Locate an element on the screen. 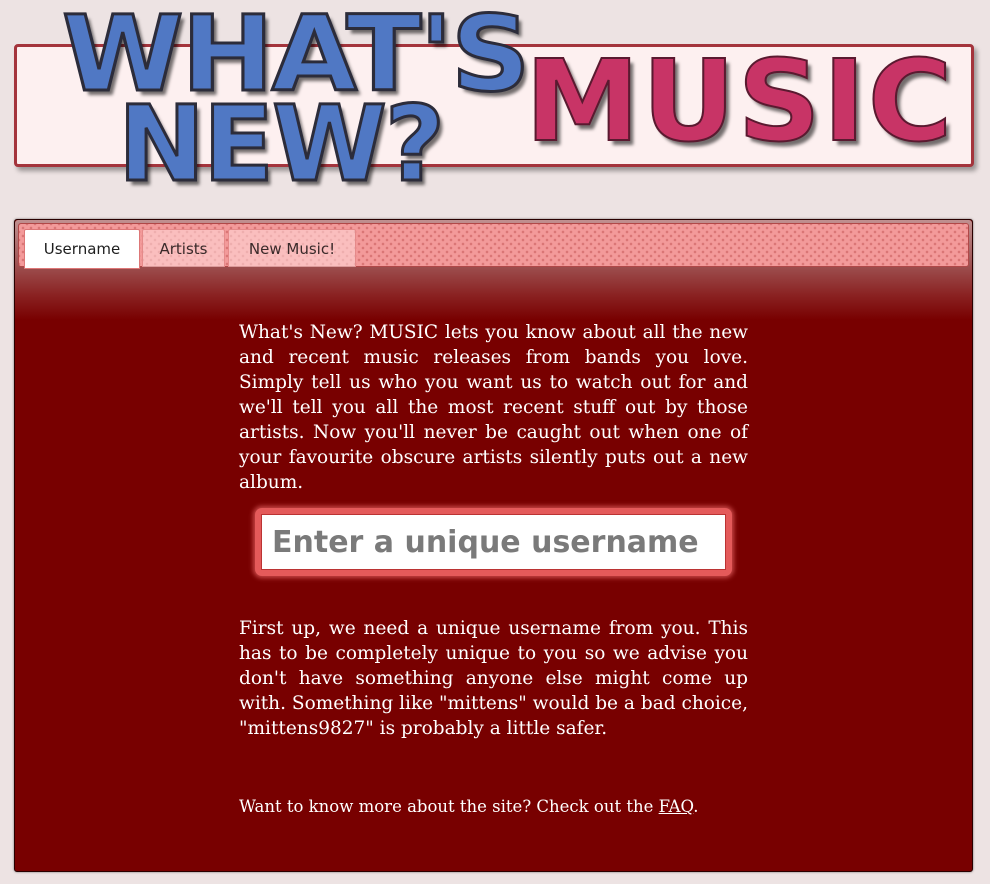  tab-artists: Artists is located at coordinates (183, 248).